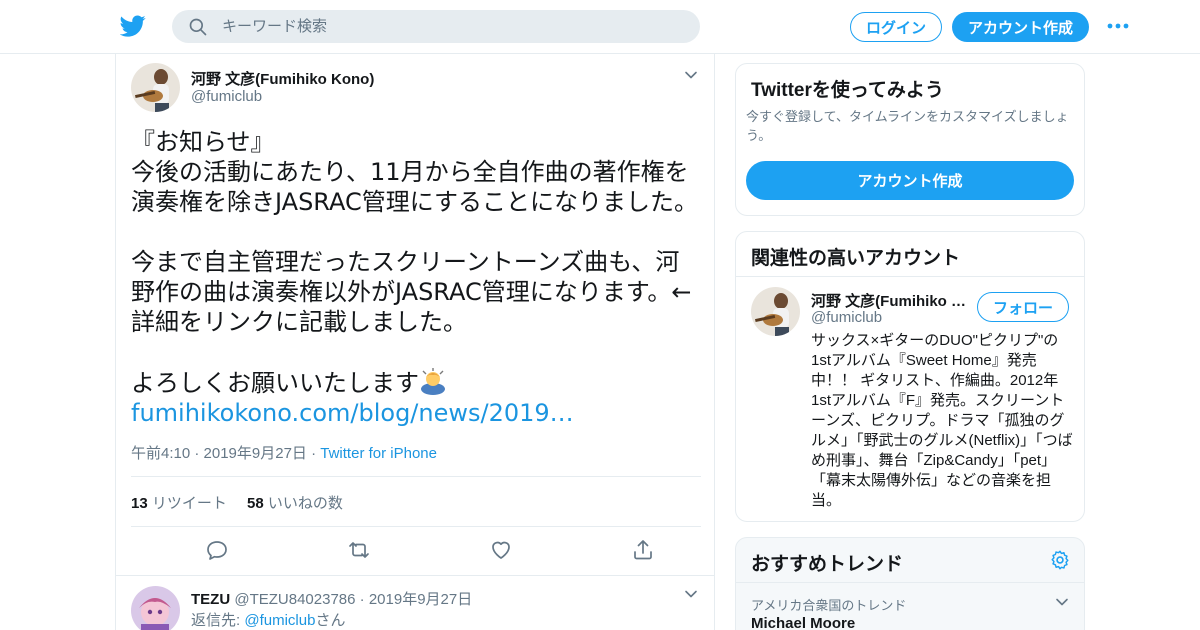 This screenshot has height=630, width=1200. What do you see at coordinates (829, 605) in the screenshot?
I see `trend-location: アメリカ合衆国のトレンド` at bounding box center [829, 605].